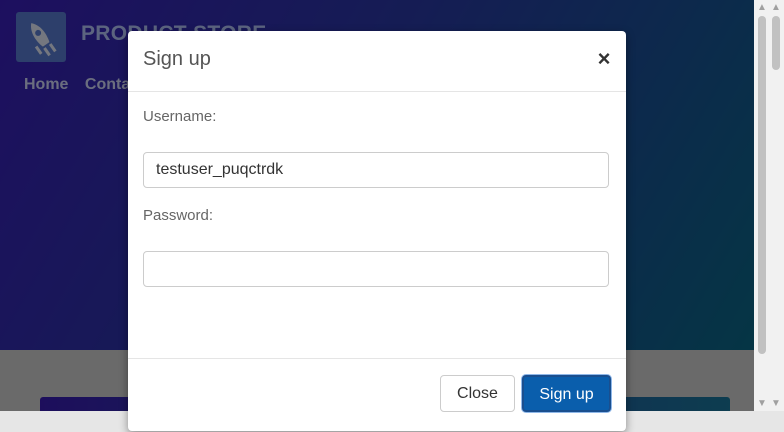 Image resolution: width=784 pixels, height=432 pixels. I want to click on modal-header: Sign up ×, so click(377, 61).